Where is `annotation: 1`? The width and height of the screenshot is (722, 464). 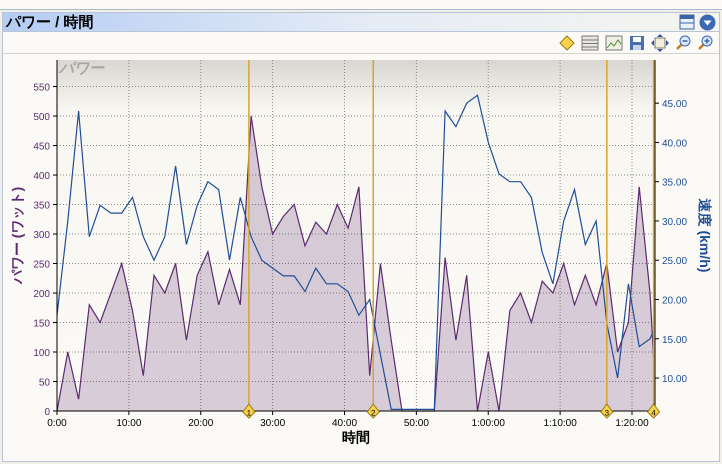 annotation: 1 is located at coordinates (249, 413).